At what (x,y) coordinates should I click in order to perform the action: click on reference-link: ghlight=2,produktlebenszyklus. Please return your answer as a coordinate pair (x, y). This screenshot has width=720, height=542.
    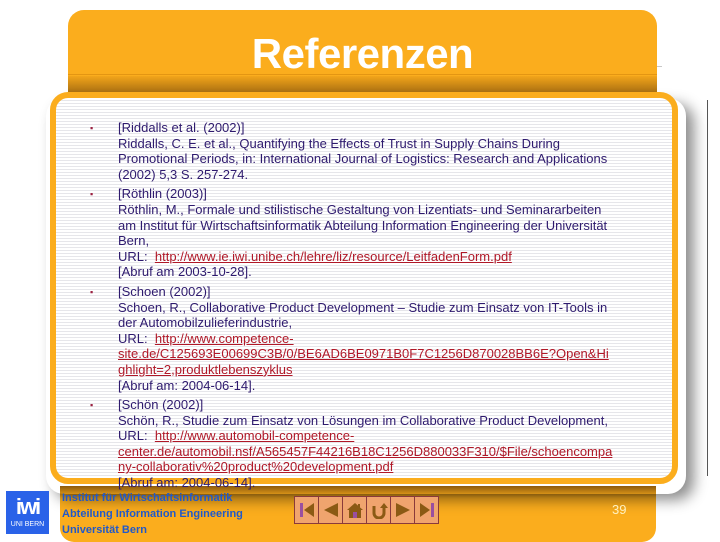
    Looking at the image, I should click on (205, 369).